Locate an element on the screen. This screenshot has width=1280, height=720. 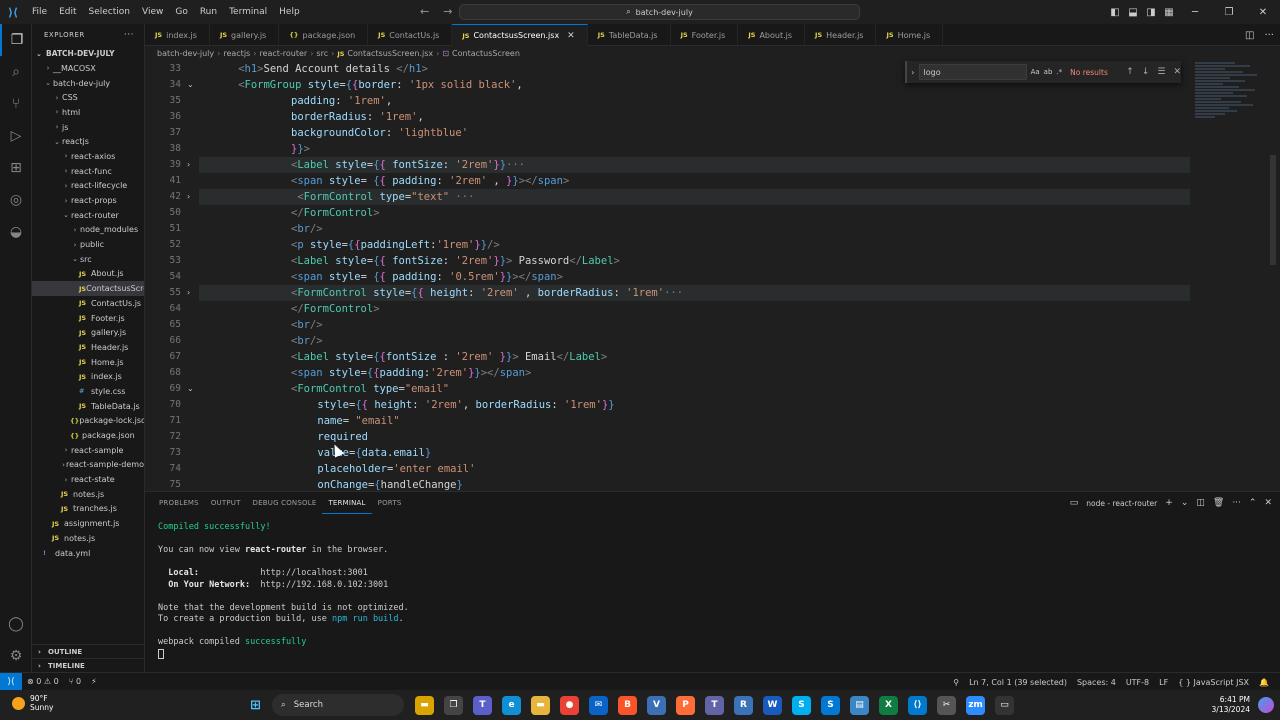
notepad-icon: ▤ is located at coordinates (859, 705).